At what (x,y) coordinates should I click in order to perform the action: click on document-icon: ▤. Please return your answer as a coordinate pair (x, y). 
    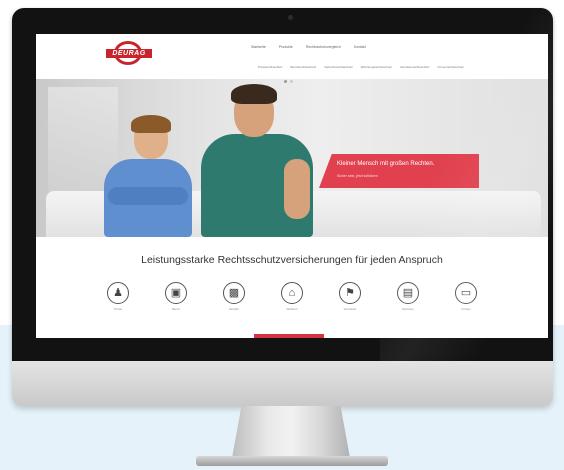
    Looking at the image, I should click on (408, 293).